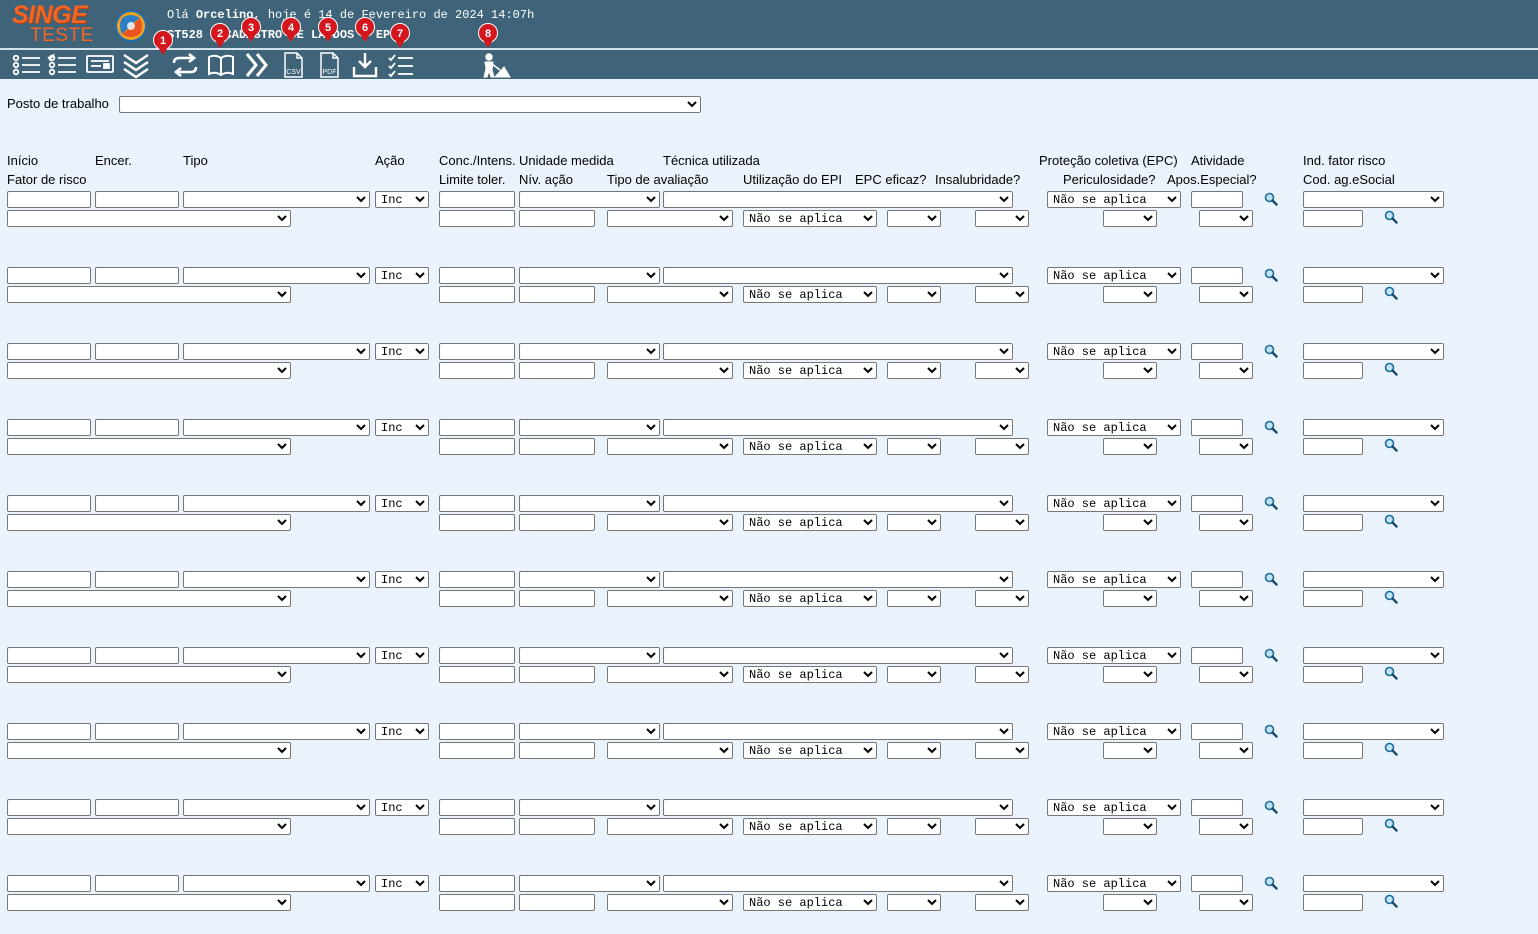 The image size is (1538, 934). I want to click on refresh-icon, so click(185, 65).